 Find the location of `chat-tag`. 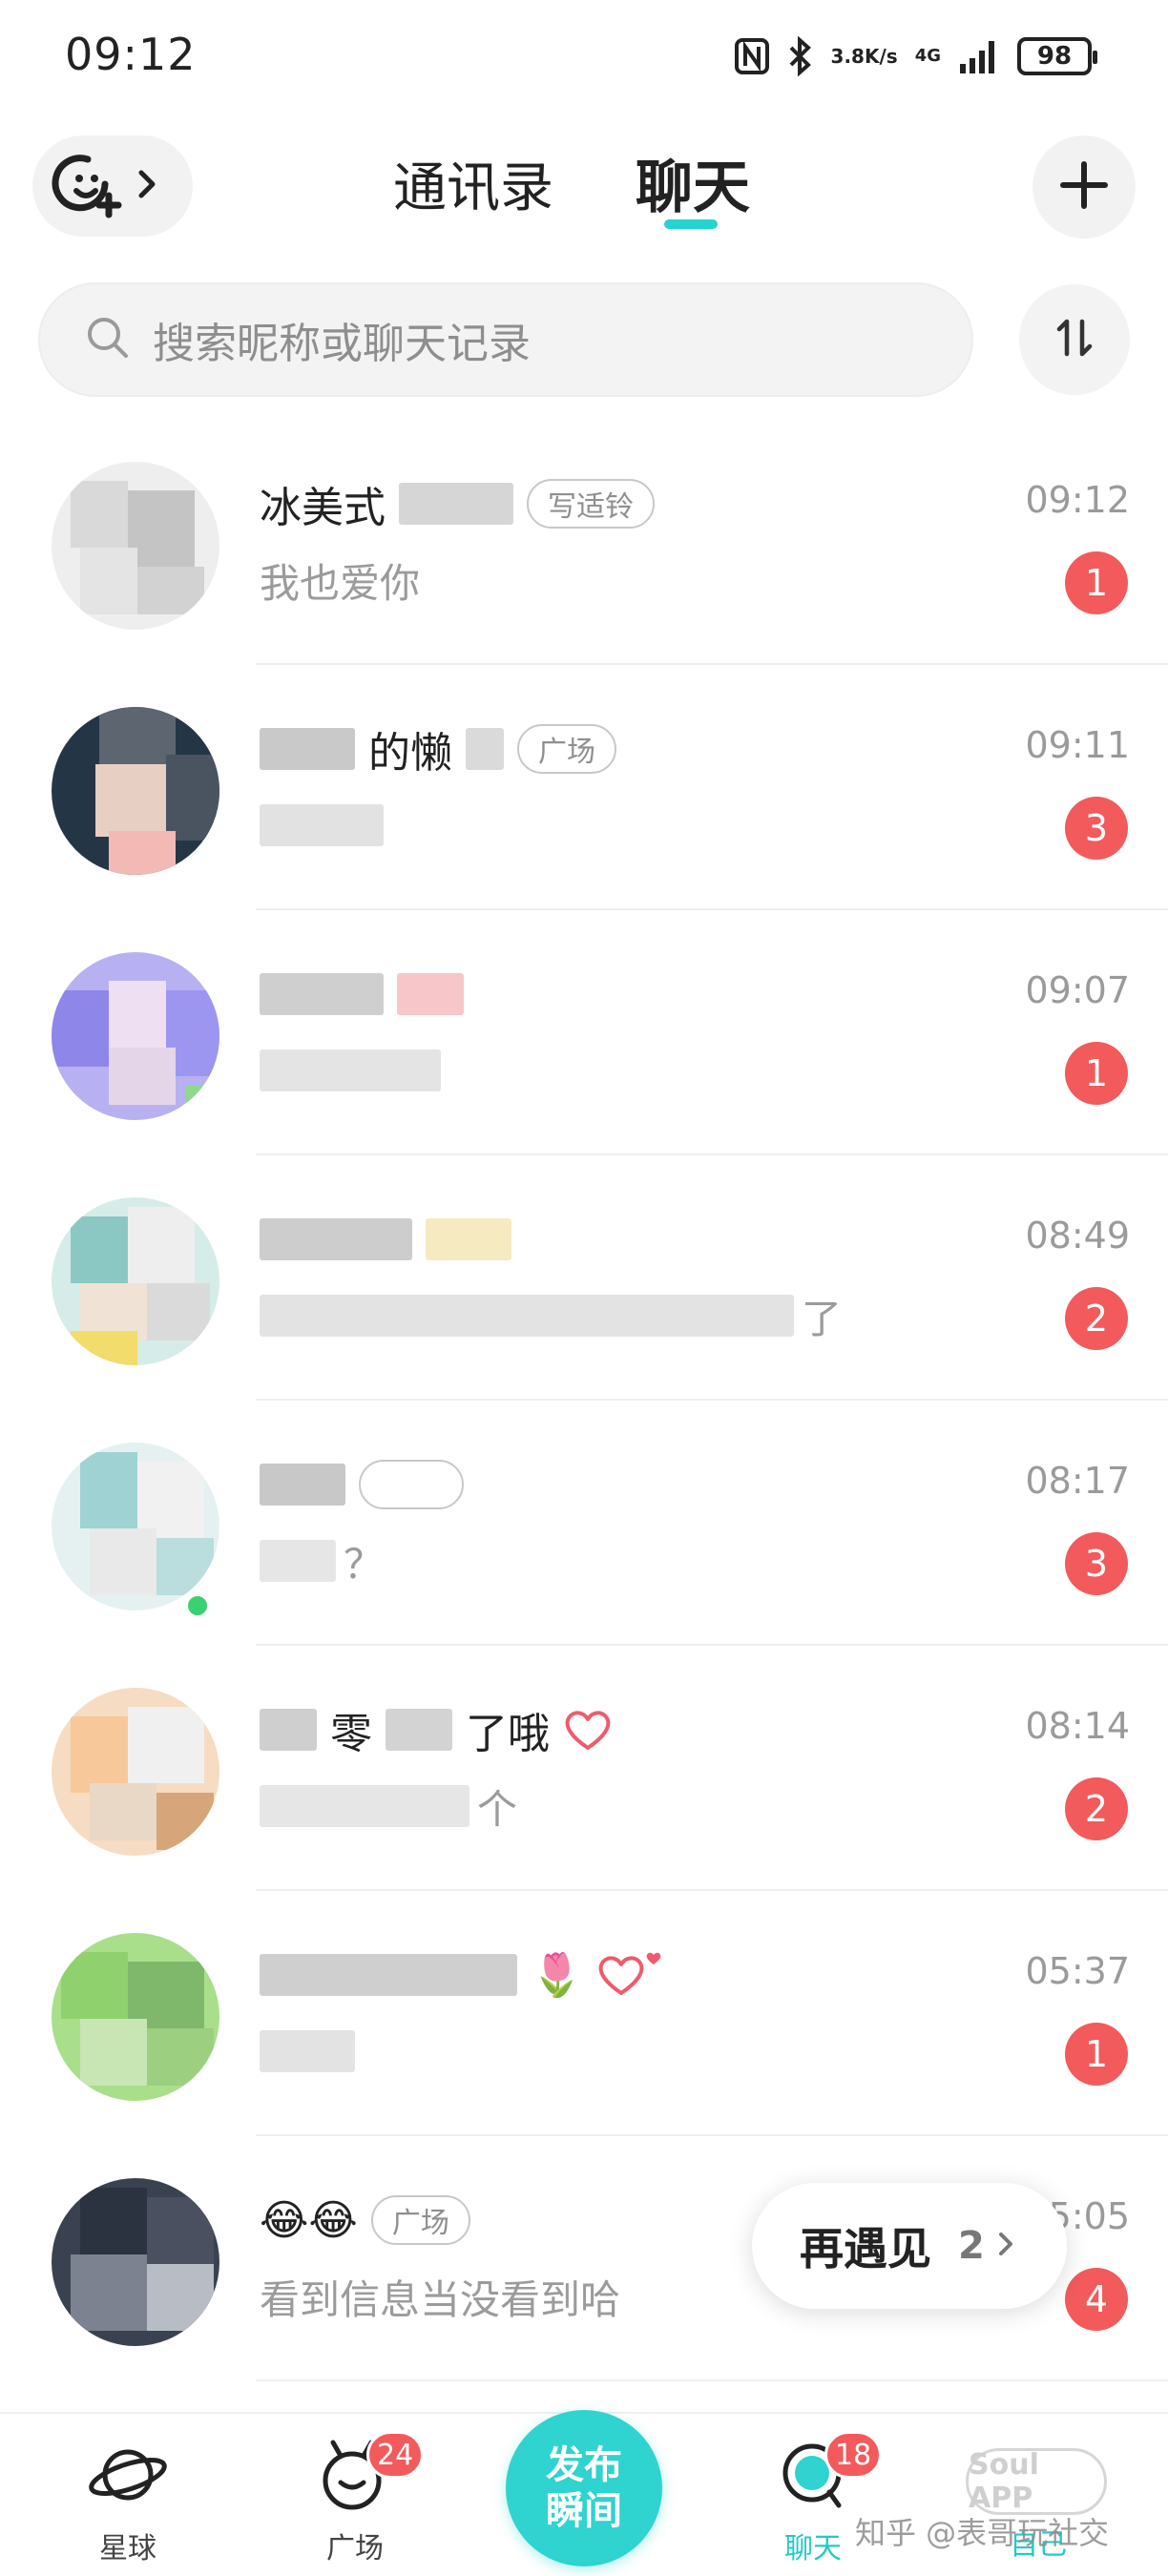

chat-tag is located at coordinates (412, 1484).